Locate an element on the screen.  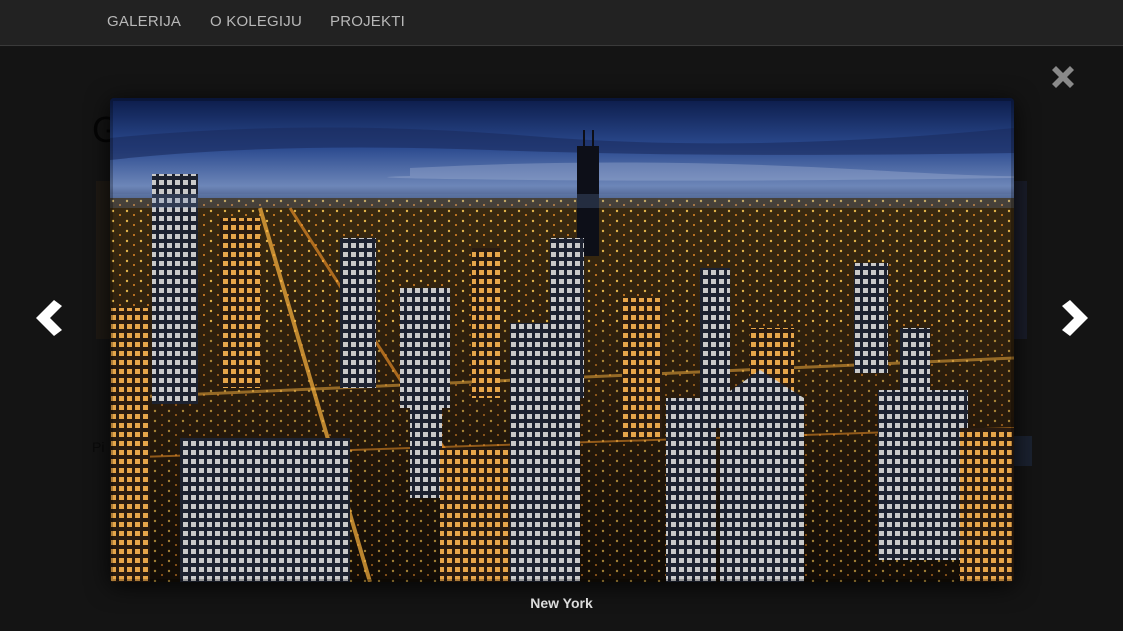
close-icon is located at coordinates (1063, 77).